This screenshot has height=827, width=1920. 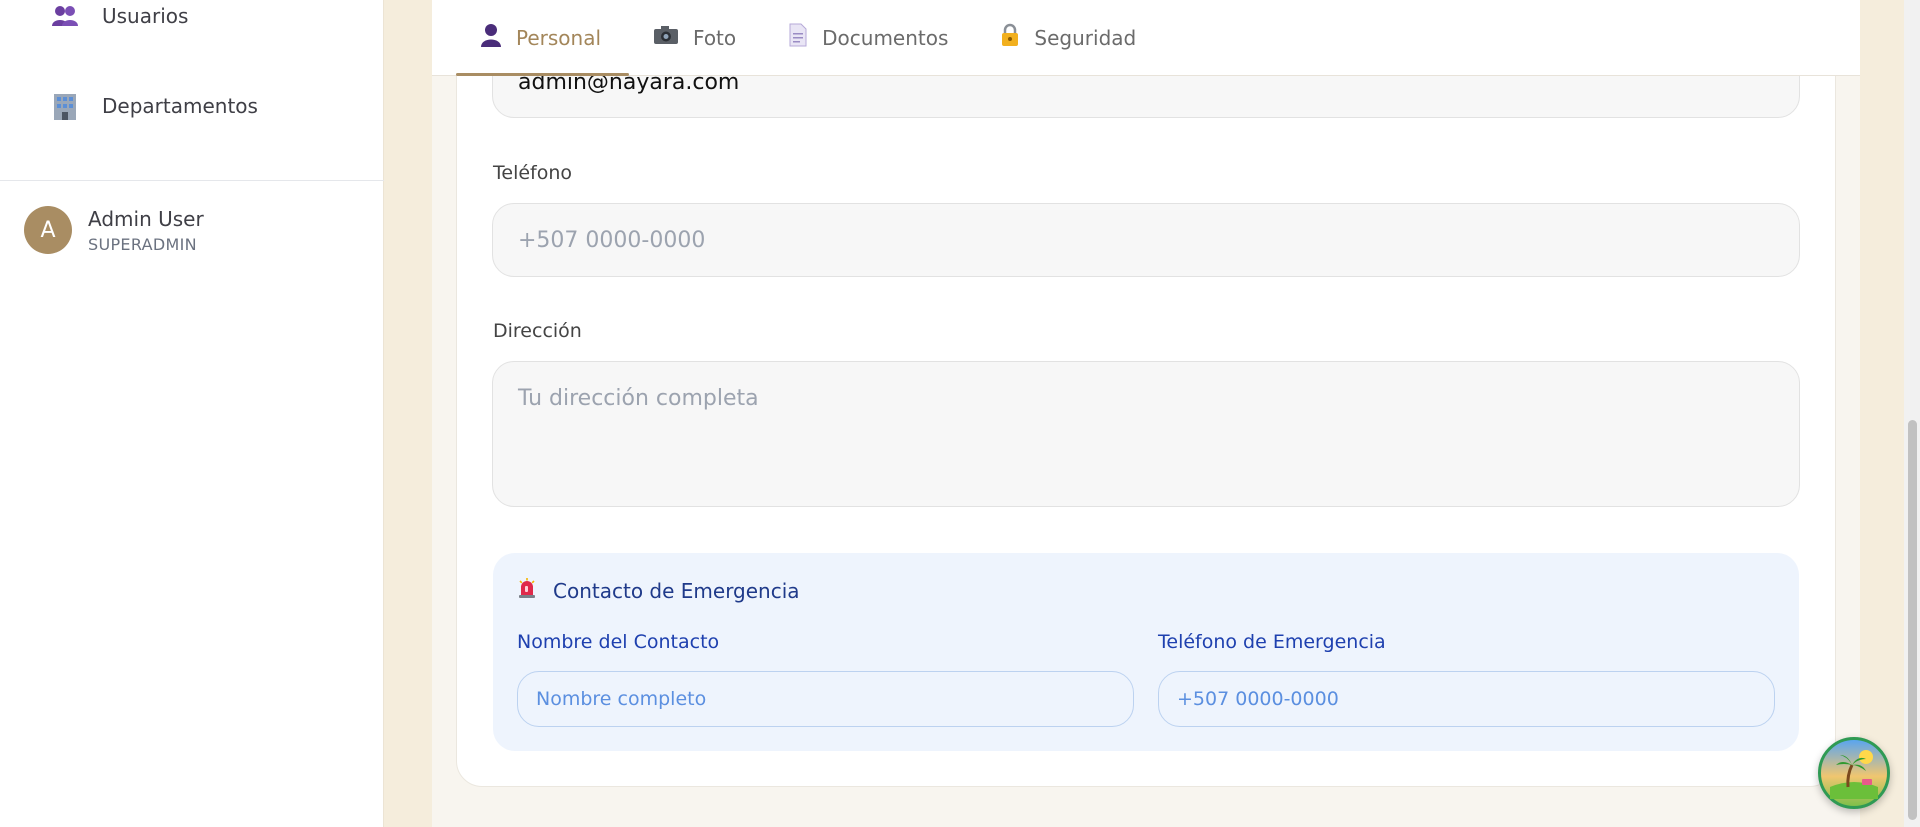 I want to click on contact-name-label: Nombre del Contacto, so click(x=618, y=642).